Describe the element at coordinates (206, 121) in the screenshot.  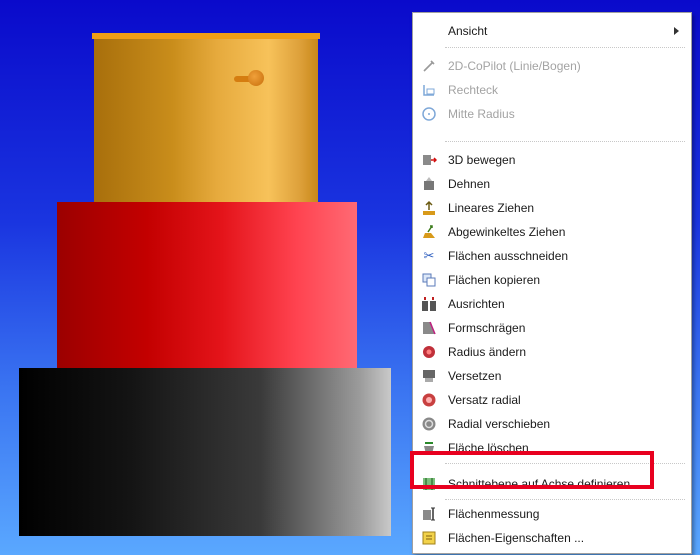
I see `top-cylinder` at that location.